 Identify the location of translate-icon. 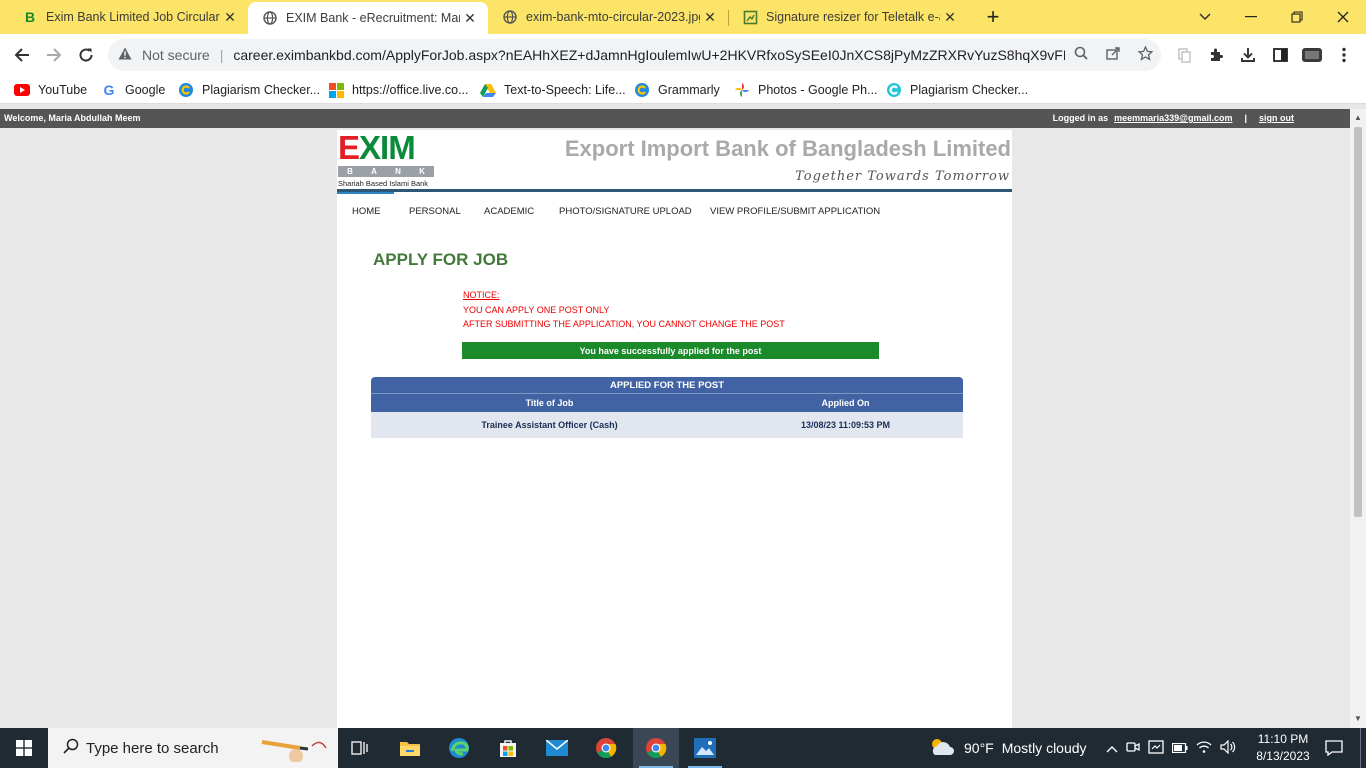
(1184, 55).